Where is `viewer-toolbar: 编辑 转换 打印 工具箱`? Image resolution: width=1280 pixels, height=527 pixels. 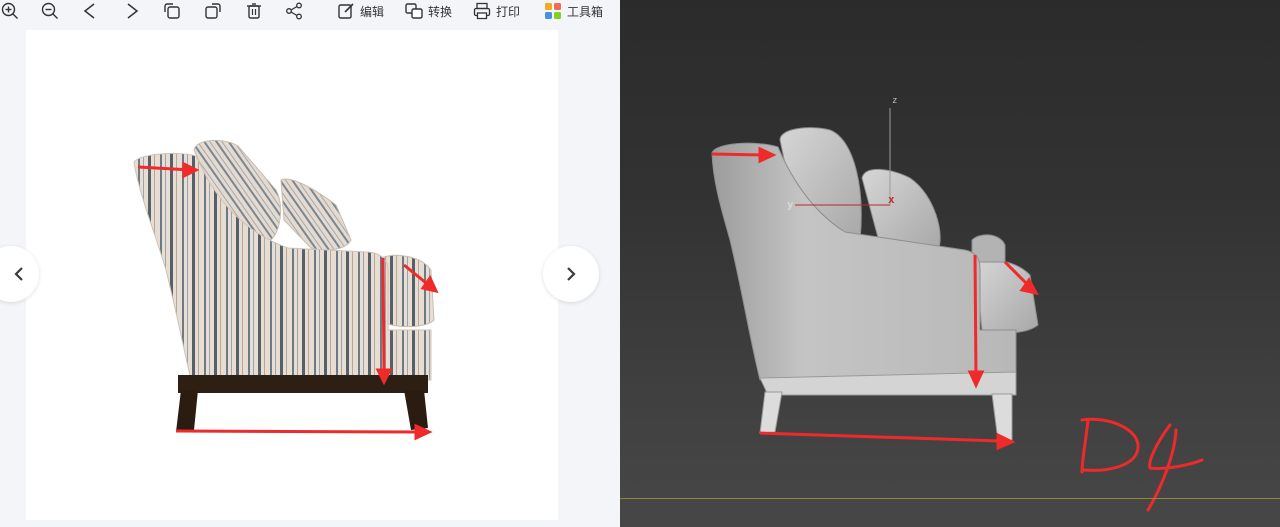 viewer-toolbar: 编辑 转换 打印 工具箱 is located at coordinates (310, 12).